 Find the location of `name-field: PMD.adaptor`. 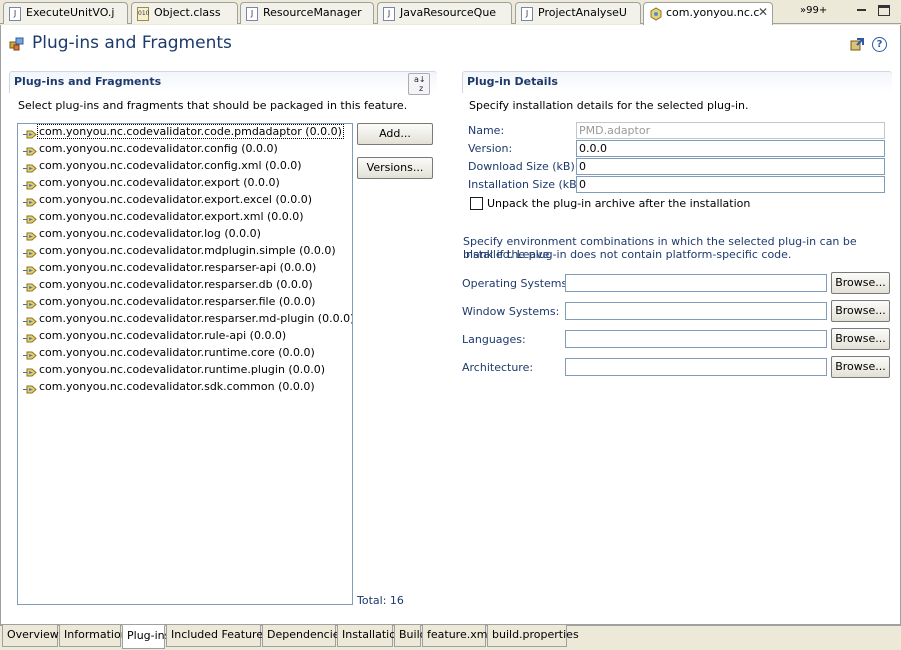

name-field: PMD.adaptor is located at coordinates (730, 130).